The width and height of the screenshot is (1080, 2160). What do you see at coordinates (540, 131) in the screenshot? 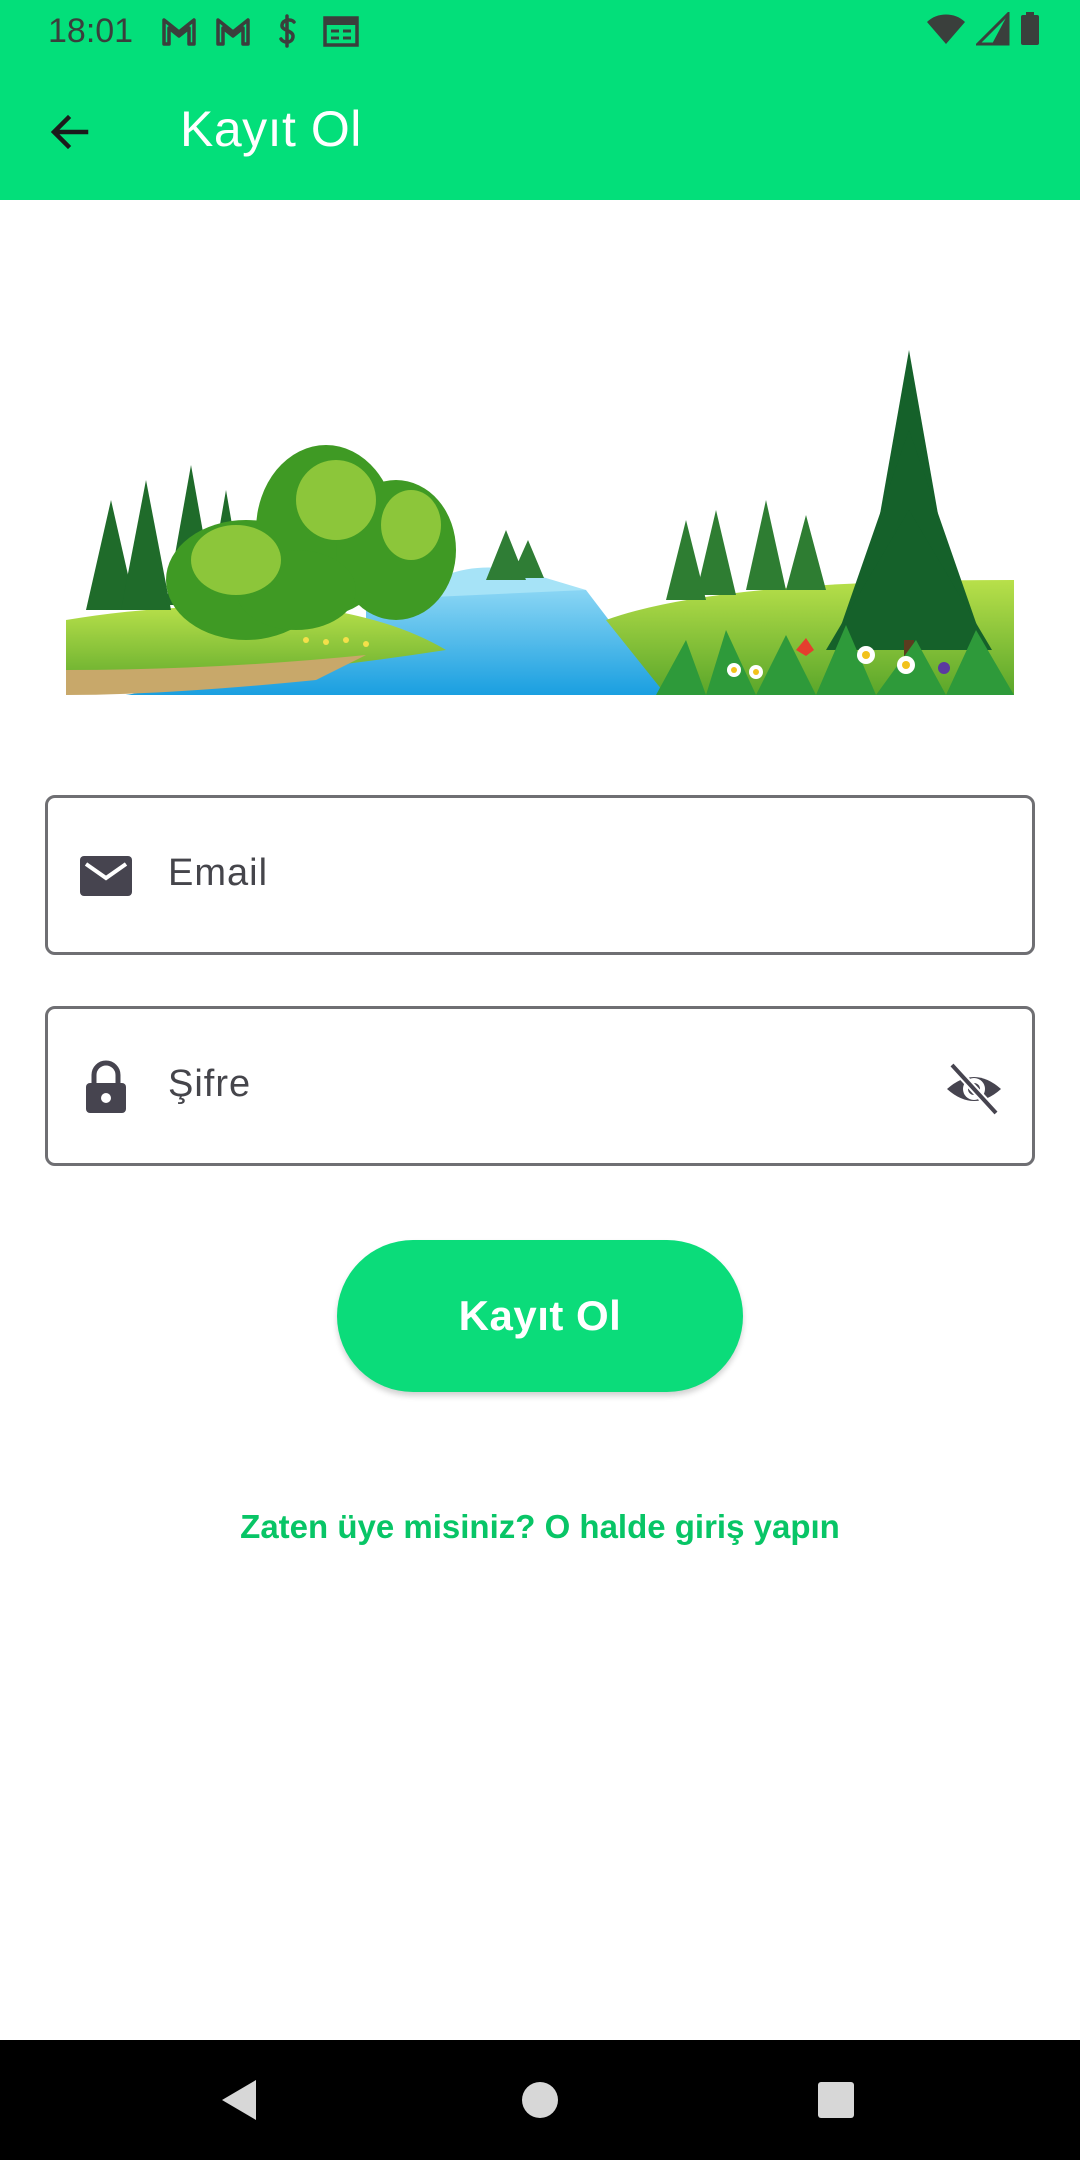
I see `app-bar: Kayıt Ol` at bounding box center [540, 131].